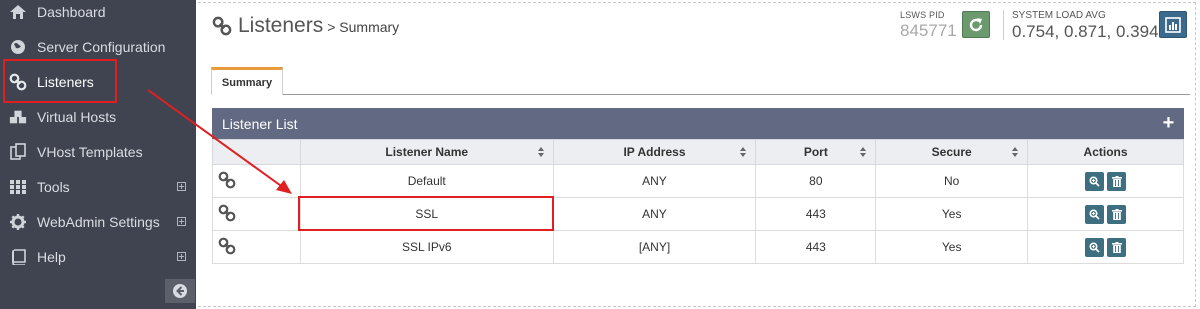 The width and height of the screenshot is (1200, 309). Describe the element at coordinates (952, 181) in the screenshot. I see `secure-cell: No` at that location.